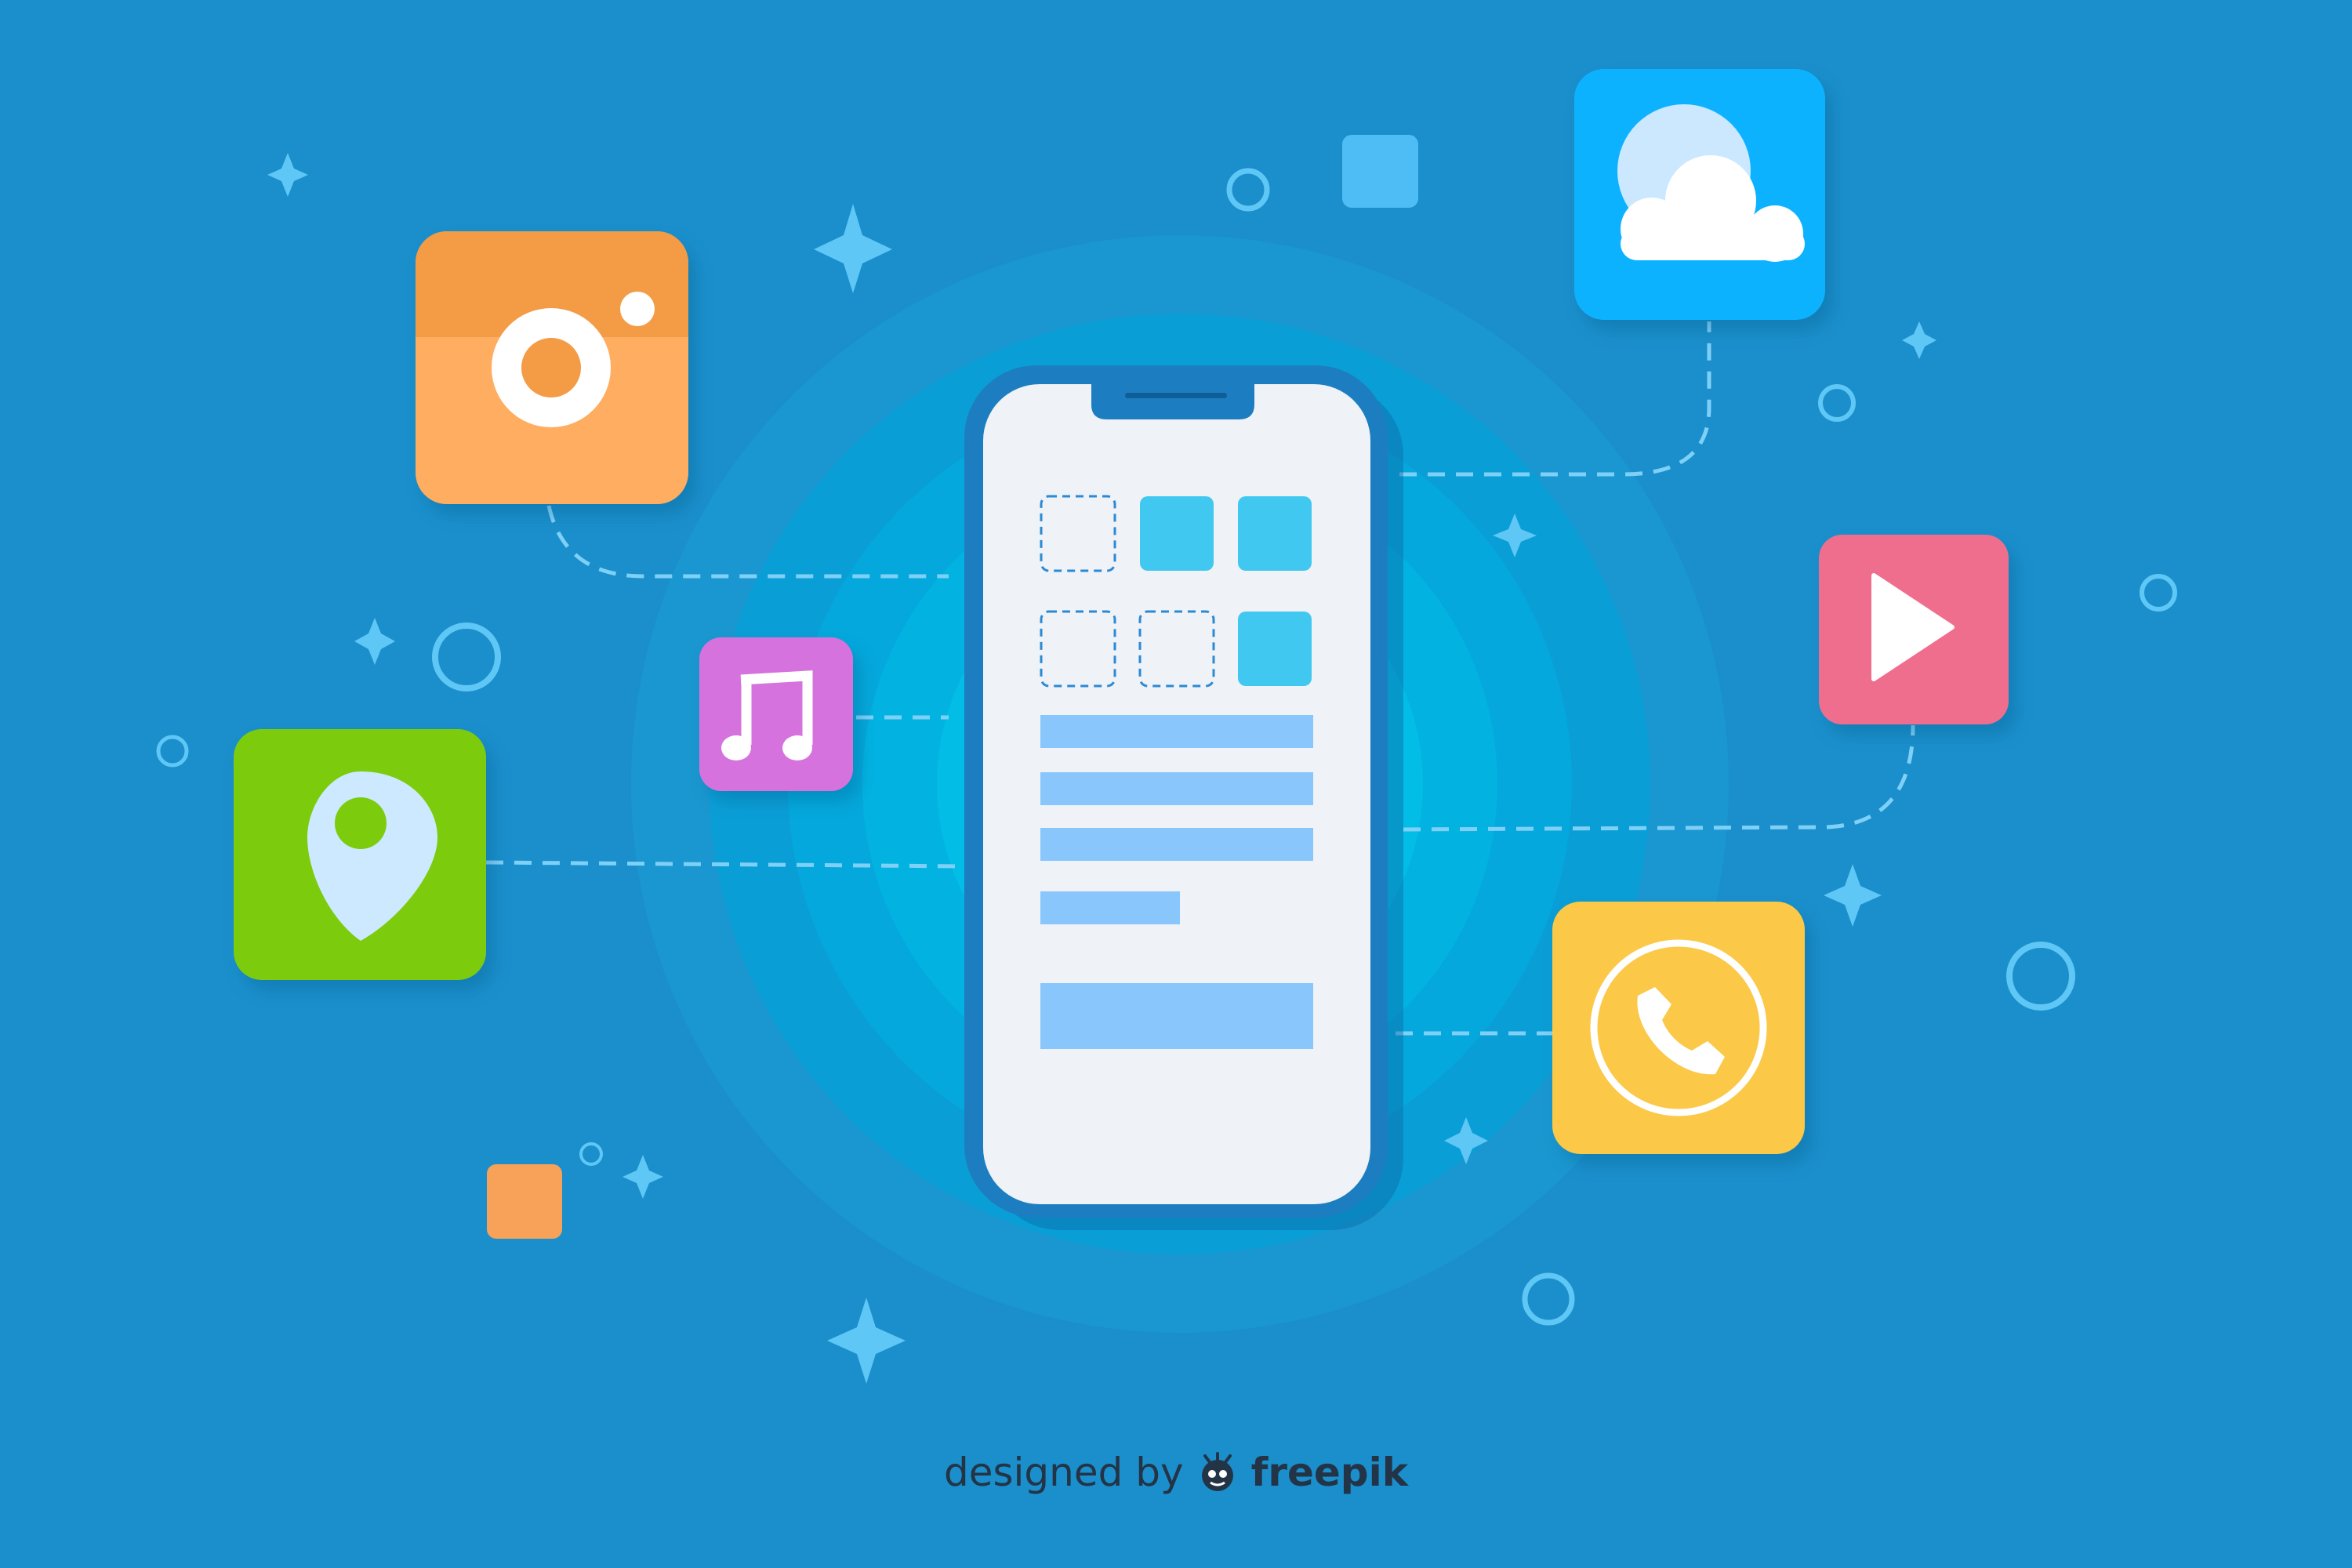 The width and height of the screenshot is (2352, 1568). I want to click on freepik-brand-text: freepik, so click(1329, 1472).